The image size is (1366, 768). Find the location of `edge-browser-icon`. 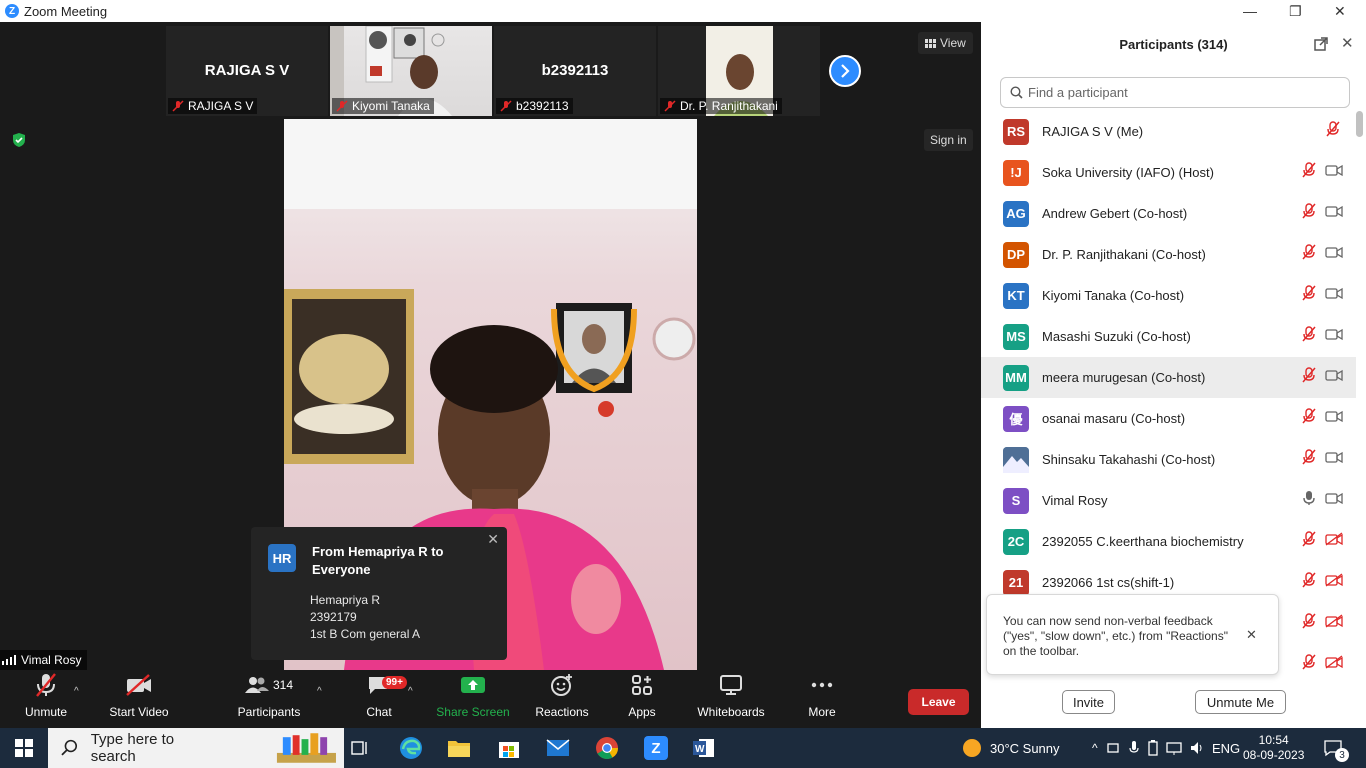

edge-browser-icon is located at coordinates (411, 748).